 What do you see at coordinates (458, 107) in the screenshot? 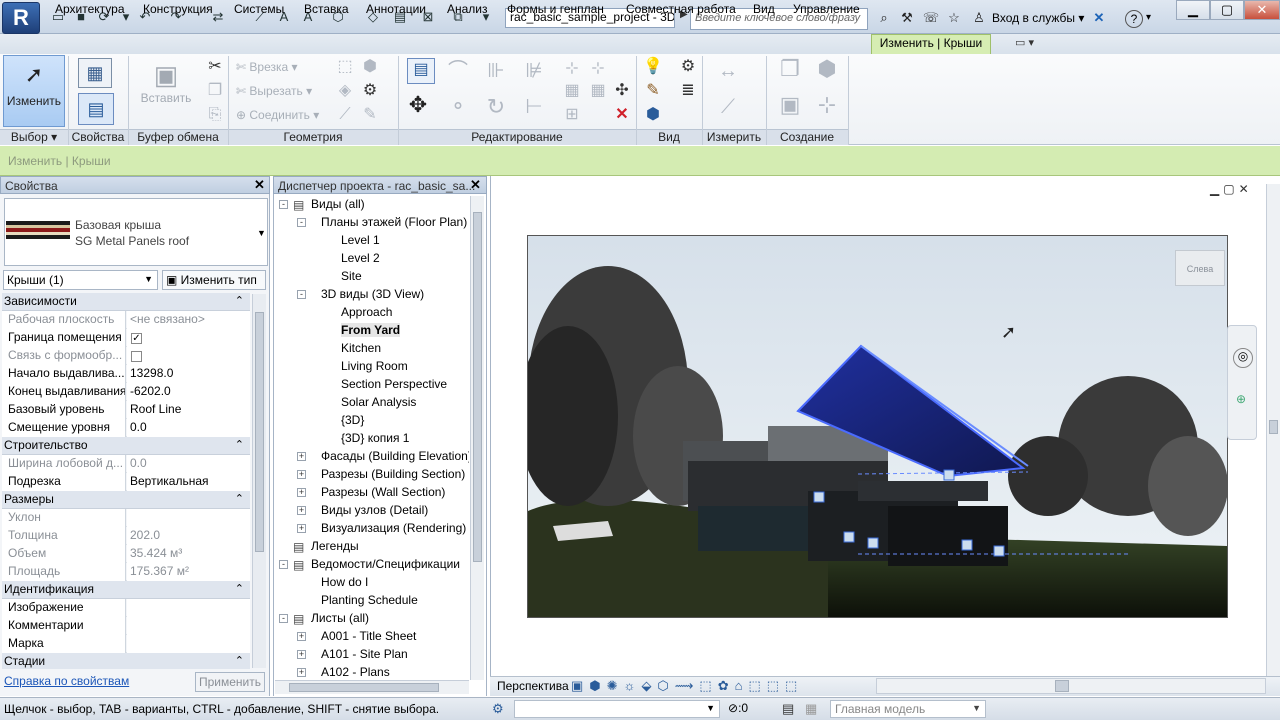
I see `copy-element-icon: ⚬` at bounding box center [458, 107].